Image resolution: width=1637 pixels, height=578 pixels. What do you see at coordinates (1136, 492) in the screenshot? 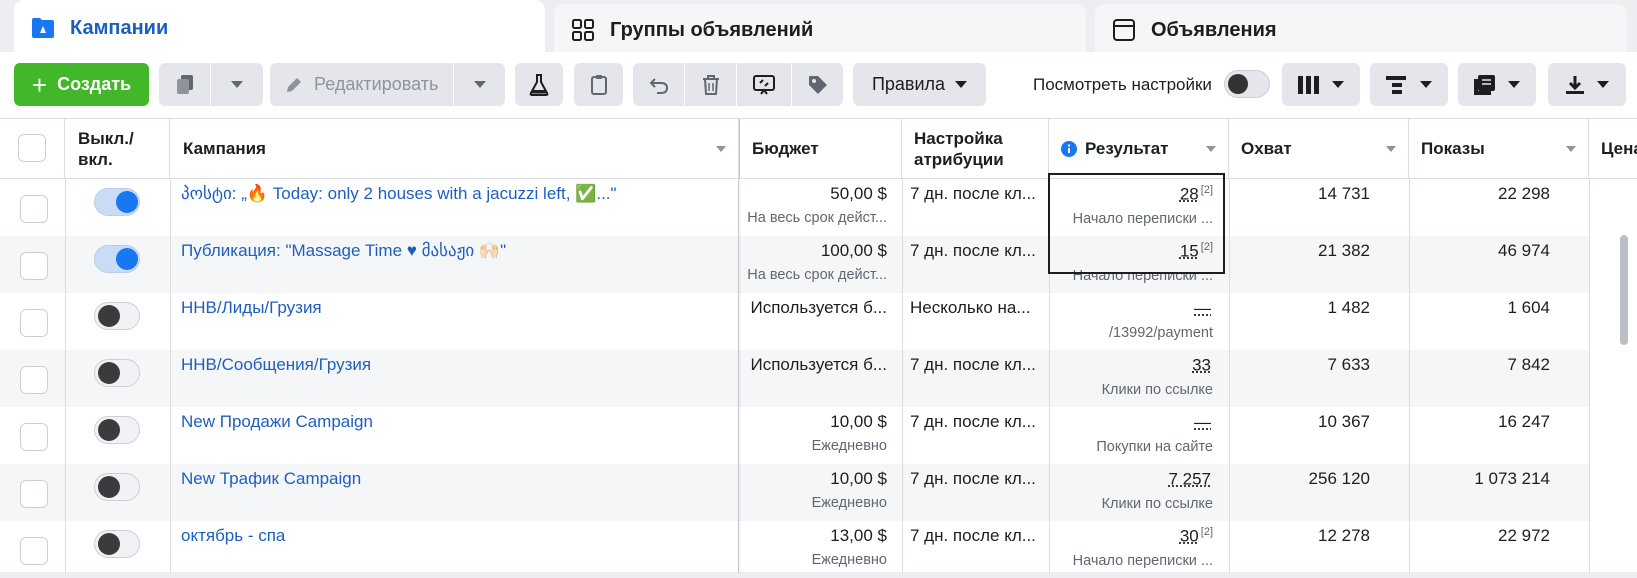
I see `result-cell: 7 257 Клики по ссылке` at bounding box center [1136, 492].